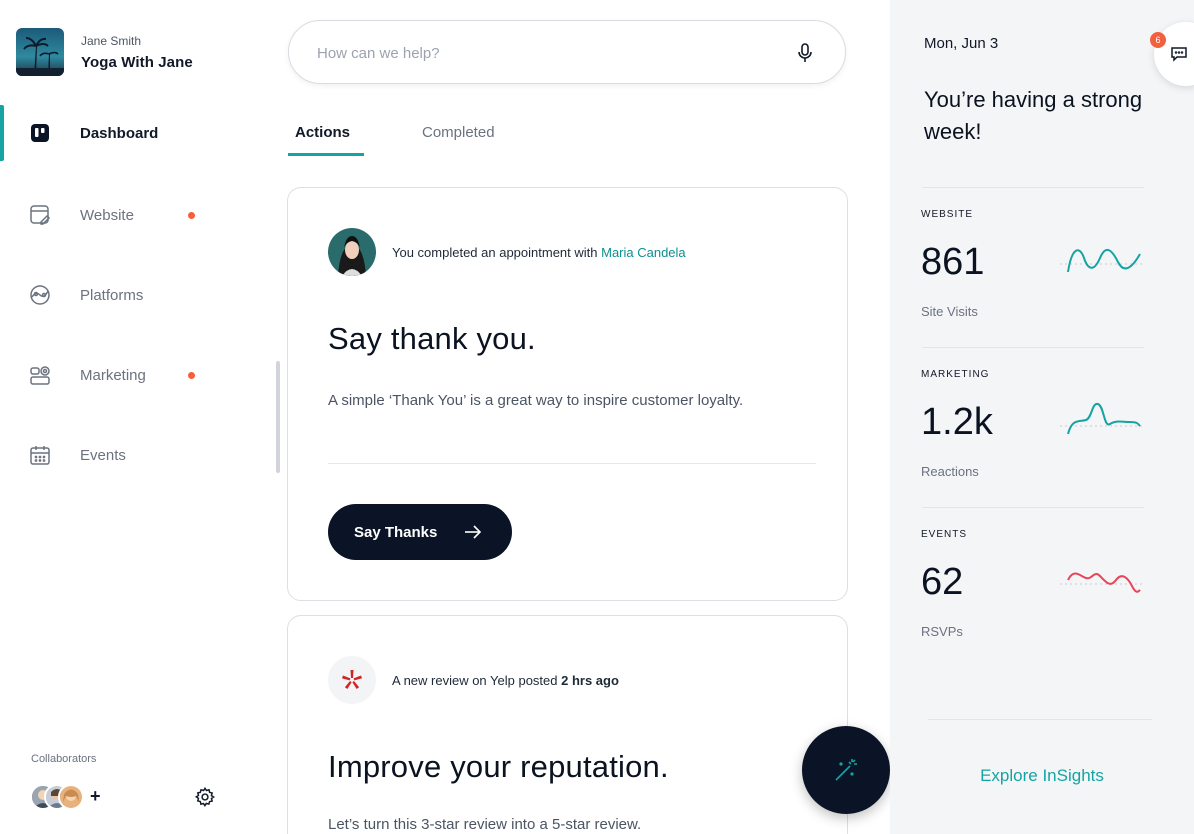 This screenshot has width=1194, height=834. What do you see at coordinates (1033, 115) in the screenshot?
I see `insights-headline: You’re having a strong week!` at bounding box center [1033, 115].